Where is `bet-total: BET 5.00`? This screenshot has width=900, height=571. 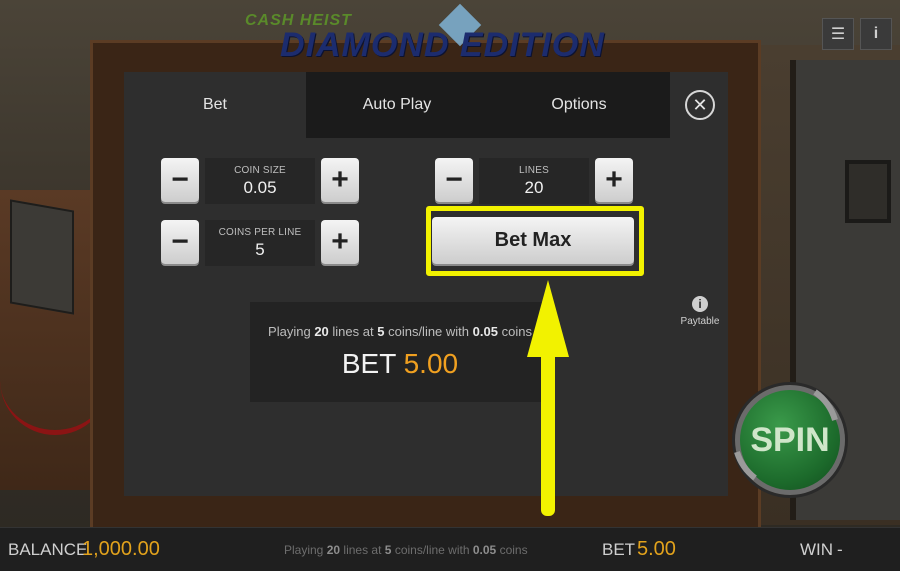 bet-total: BET 5.00 is located at coordinates (400, 364).